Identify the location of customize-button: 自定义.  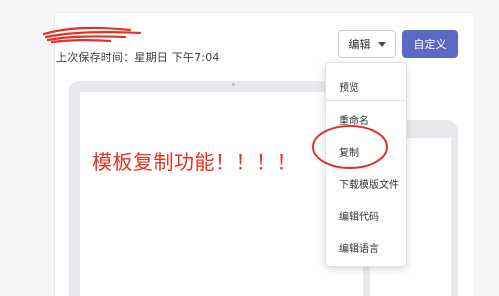
(430, 44).